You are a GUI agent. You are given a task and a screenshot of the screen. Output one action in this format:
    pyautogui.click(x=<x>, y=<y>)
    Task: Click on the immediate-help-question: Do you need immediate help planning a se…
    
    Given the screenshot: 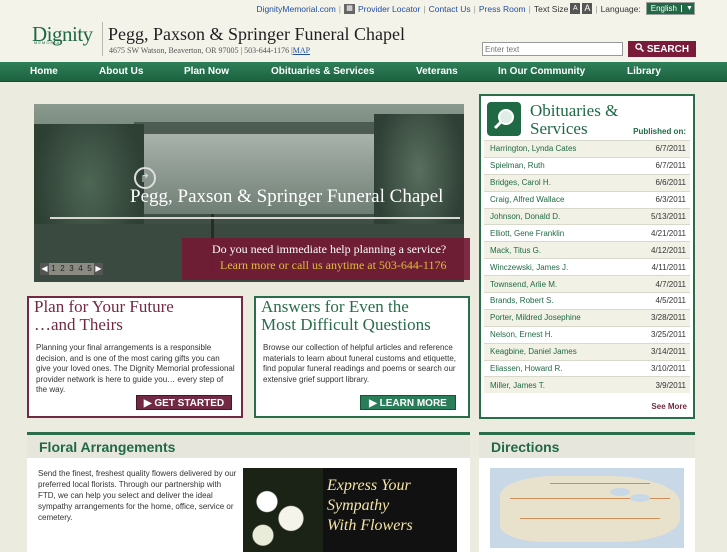 What is the action you would take?
    pyautogui.click(x=329, y=249)
    